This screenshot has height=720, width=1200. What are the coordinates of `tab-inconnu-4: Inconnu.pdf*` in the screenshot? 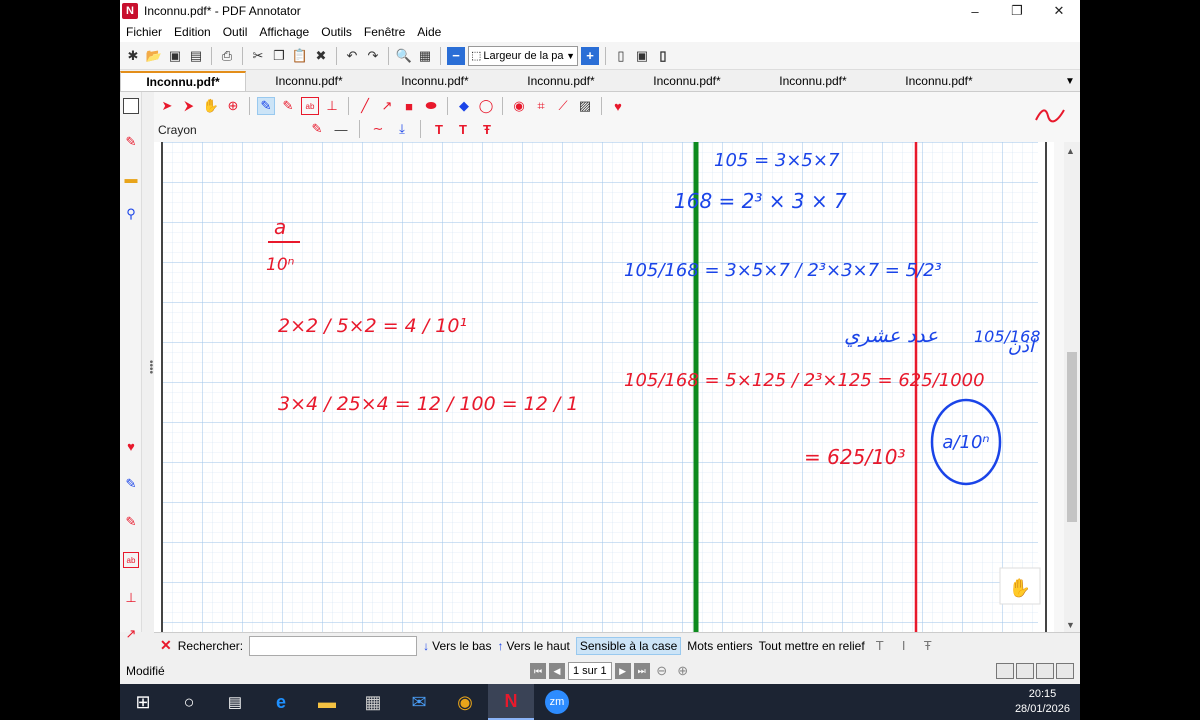 It's located at (561, 81).